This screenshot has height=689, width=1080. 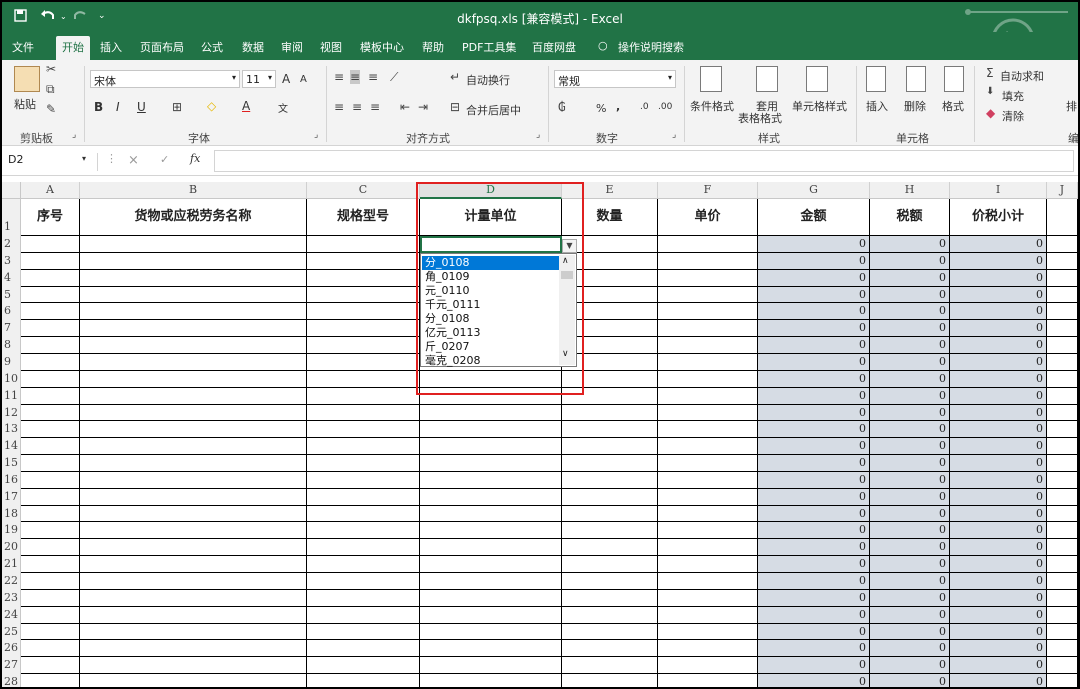 I want to click on fill-icon: ⬇, so click(x=990, y=91).